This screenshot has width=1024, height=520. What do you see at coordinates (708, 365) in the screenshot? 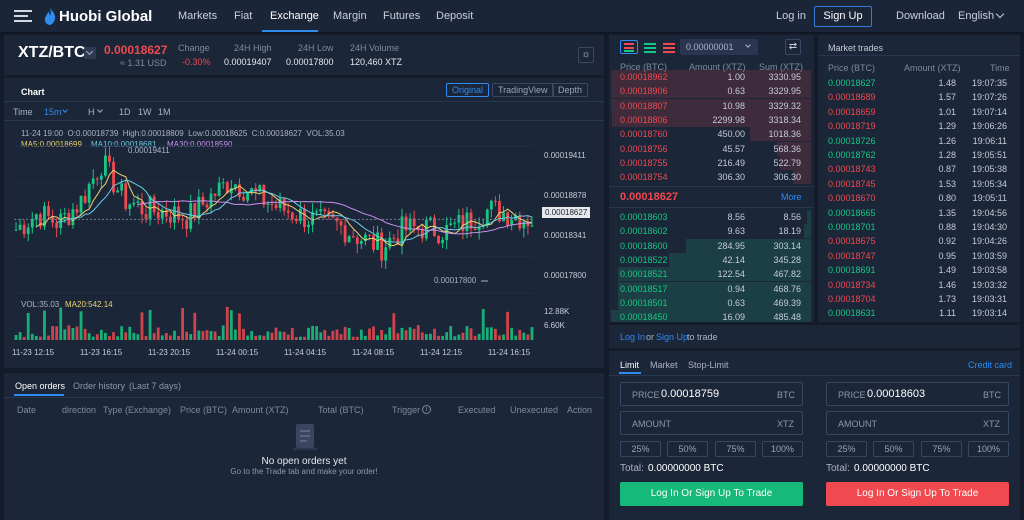
I see `tab-stop-limit: Stop-Limit` at bounding box center [708, 365].